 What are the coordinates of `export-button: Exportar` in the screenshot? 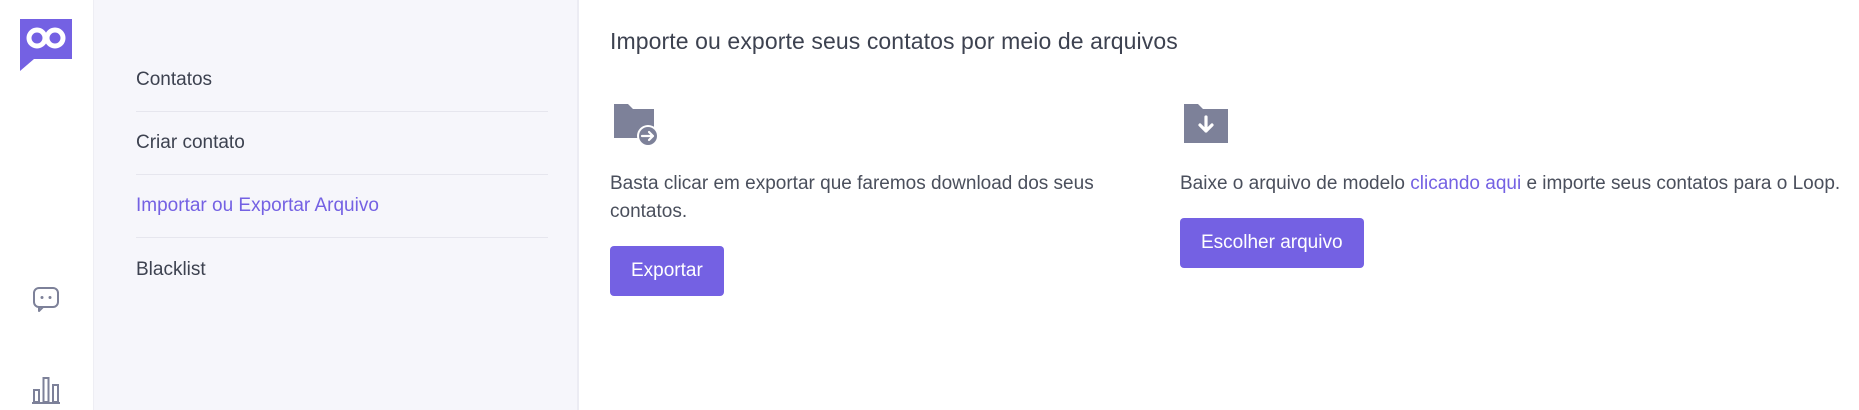 It's located at (667, 271).